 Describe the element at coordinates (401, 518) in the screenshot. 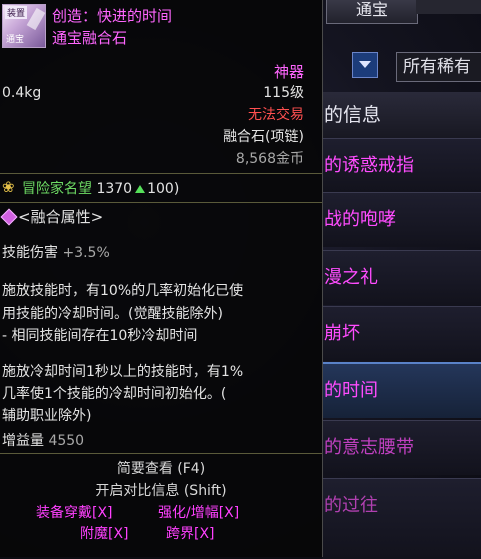

I see `list-item: 的过往` at that location.